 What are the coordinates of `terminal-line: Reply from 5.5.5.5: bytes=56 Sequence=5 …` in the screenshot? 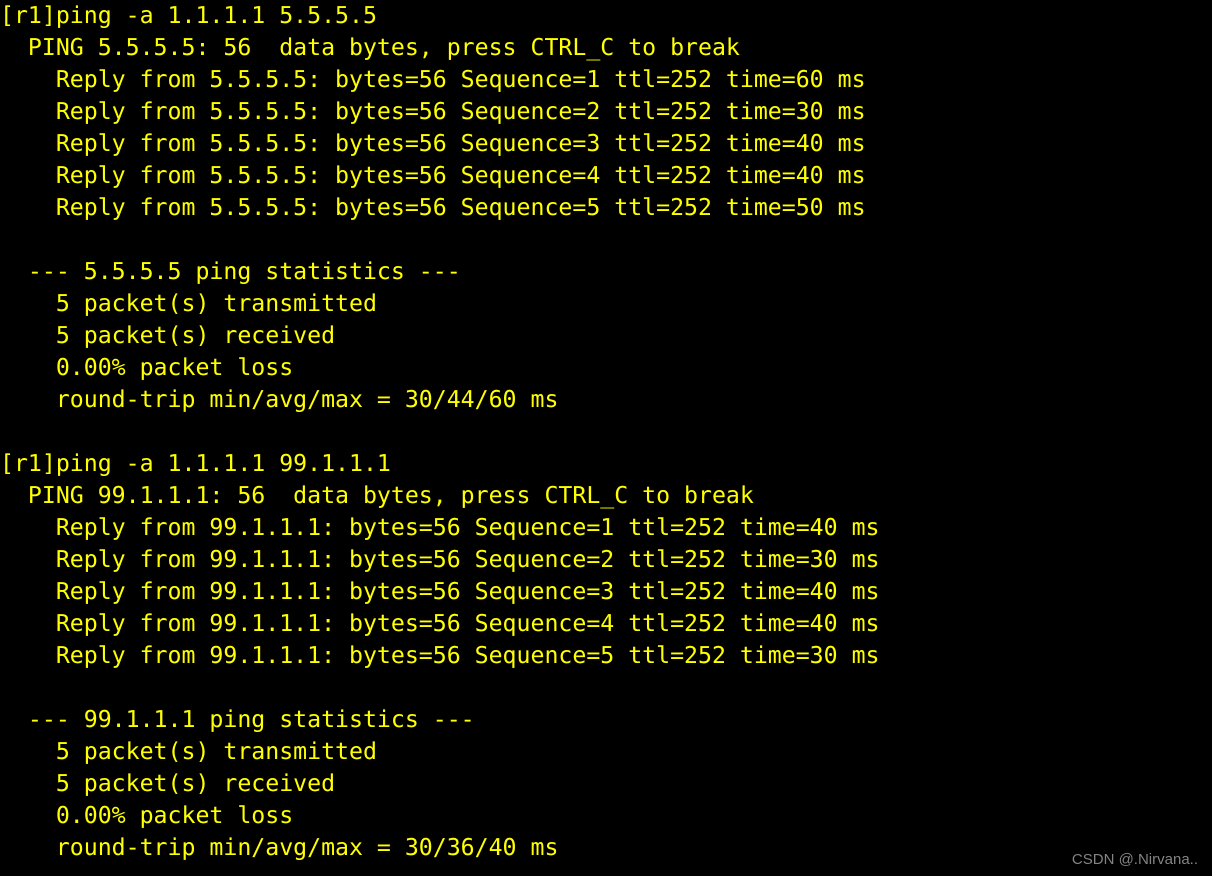 It's located at (433, 207).